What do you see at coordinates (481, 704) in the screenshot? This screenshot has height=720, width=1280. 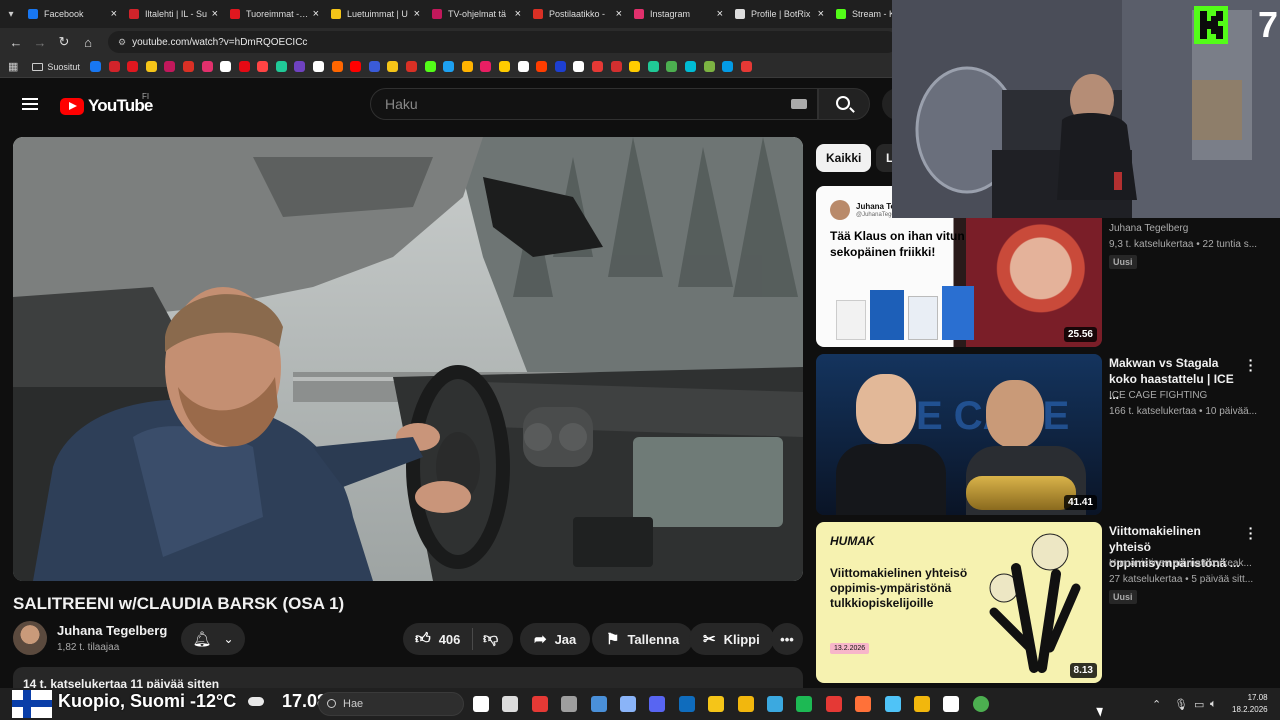 I see `chart-icon` at bounding box center [481, 704].